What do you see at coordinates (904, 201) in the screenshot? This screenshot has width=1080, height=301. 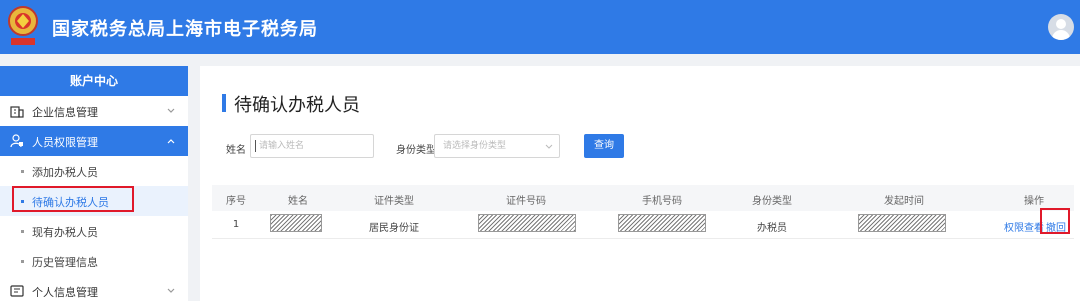 I see `column-header: 发起时间` at bounding box center [904, 201].